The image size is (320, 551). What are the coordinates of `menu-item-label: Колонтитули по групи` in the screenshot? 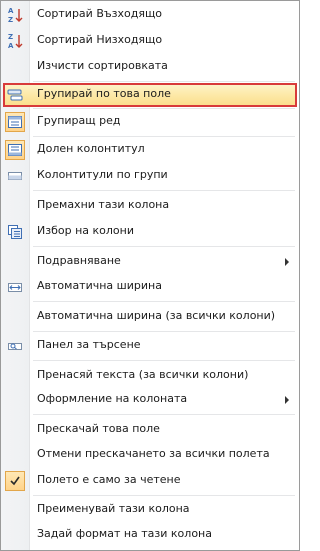 It's located at (102, 174).